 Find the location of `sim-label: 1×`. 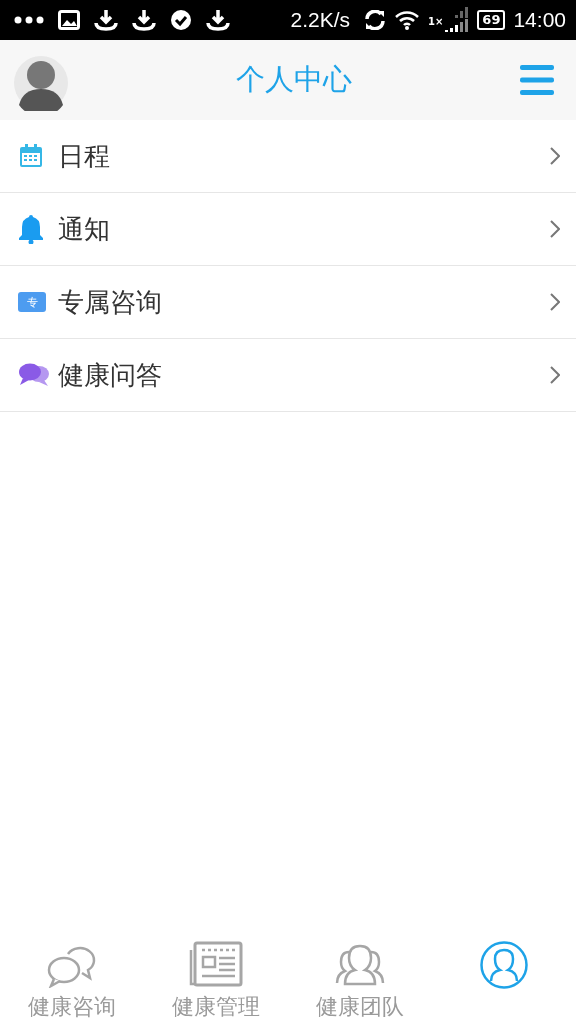

sim-label: 1× is located at coordinates (436, 21).